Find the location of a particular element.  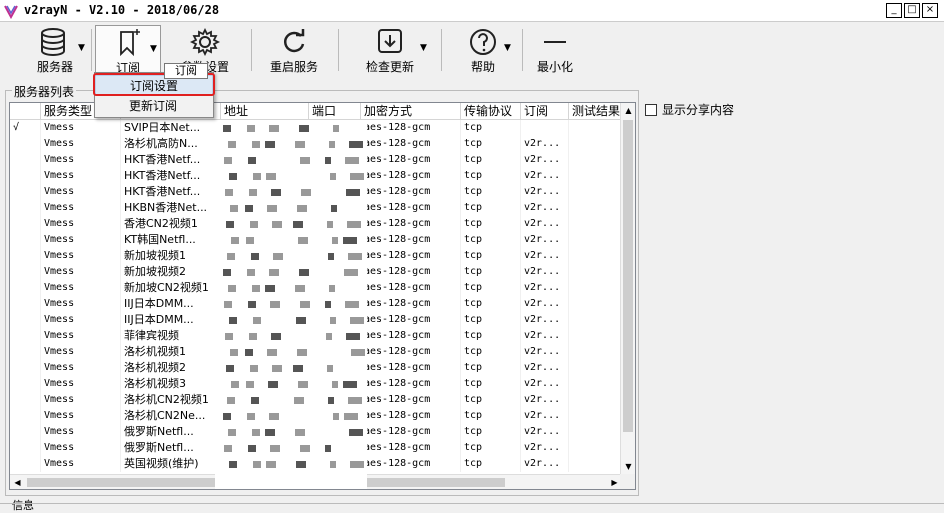

column-header-check is located at coordinates (25, 111).